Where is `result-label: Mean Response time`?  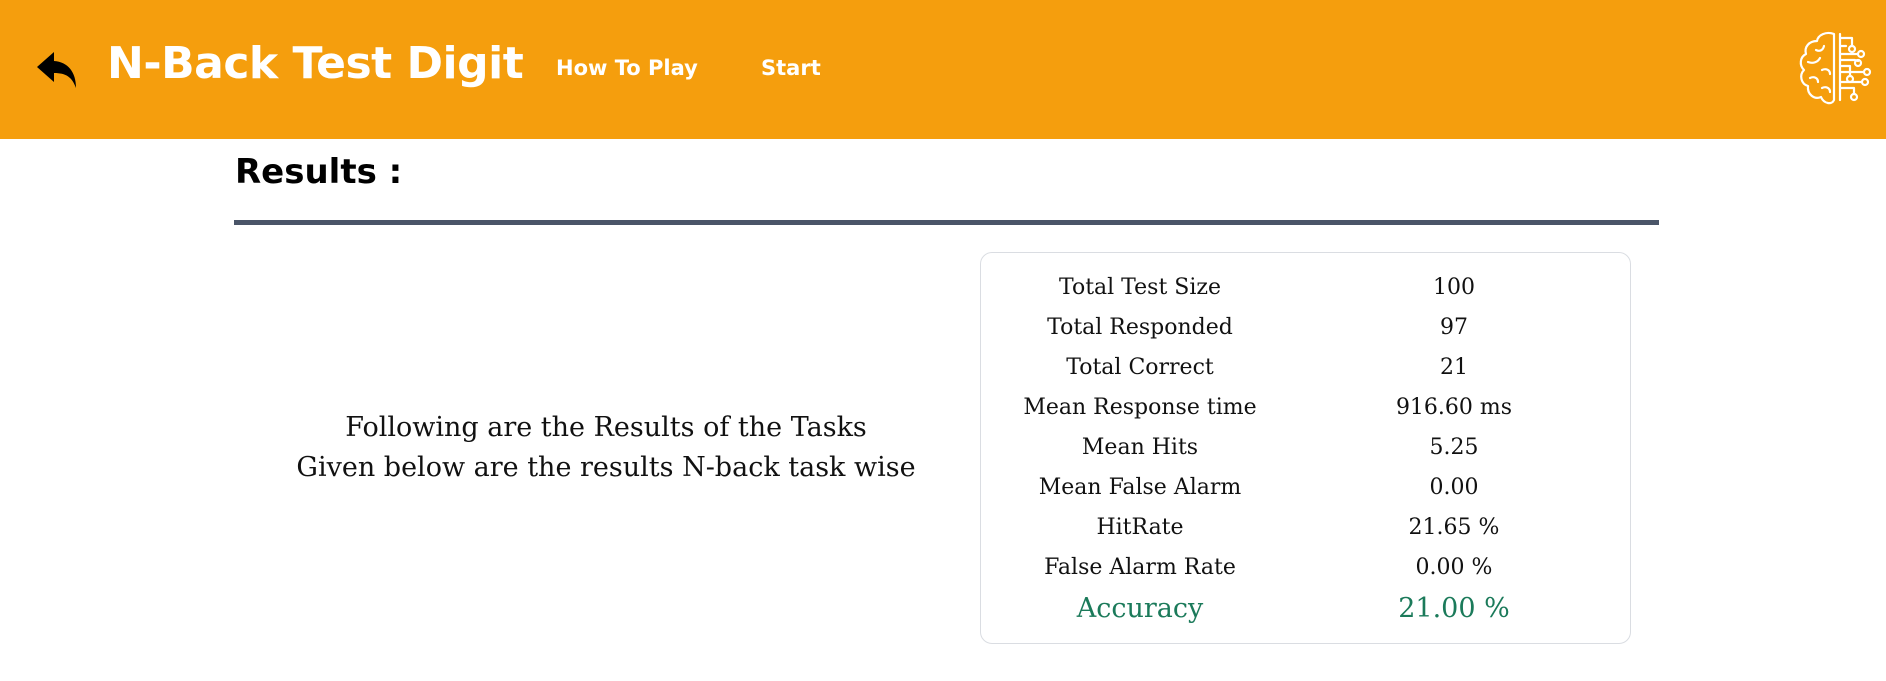
result-label: Mean Response time is located at coordinates (1140, 407).